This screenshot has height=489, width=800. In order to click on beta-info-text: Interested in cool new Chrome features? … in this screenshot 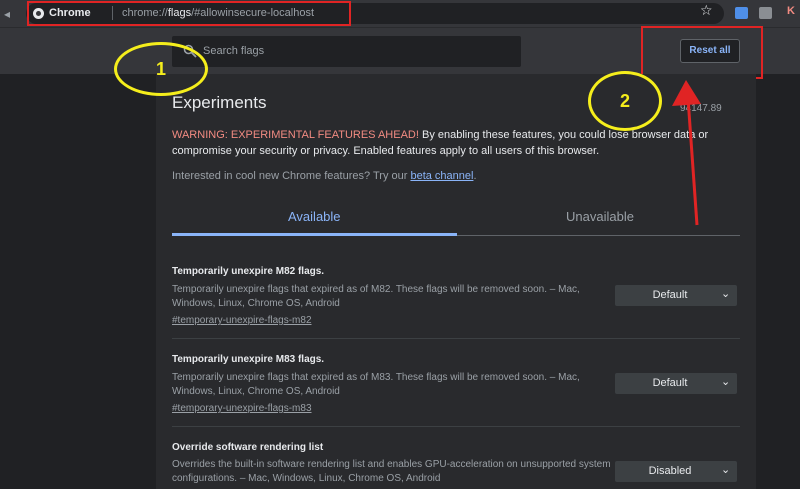, I will do `click(291, 176)`.